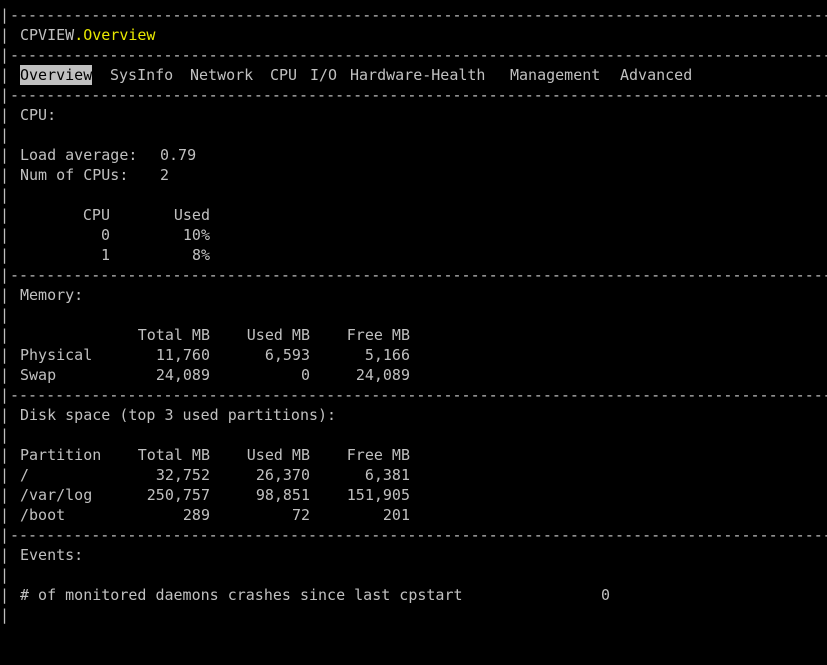  Describe the element at coordinates (413, 555) in the screenshot. I see `events-section-title-row: | Events:` at that location.